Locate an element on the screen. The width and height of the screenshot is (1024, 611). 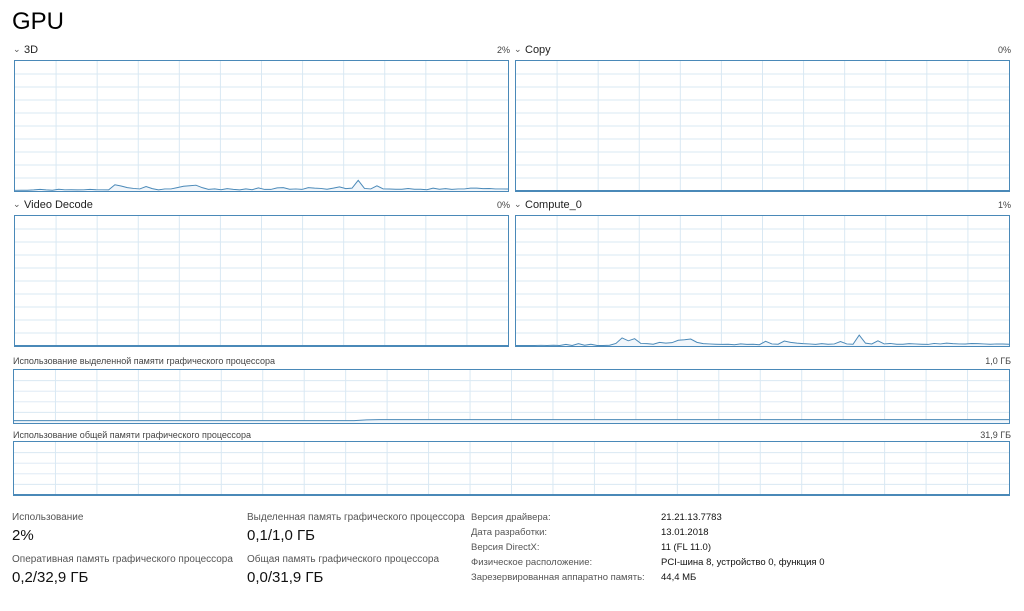
engine-selector-compute: ⌄ Compute_0 is located at coordinates (548, 205).